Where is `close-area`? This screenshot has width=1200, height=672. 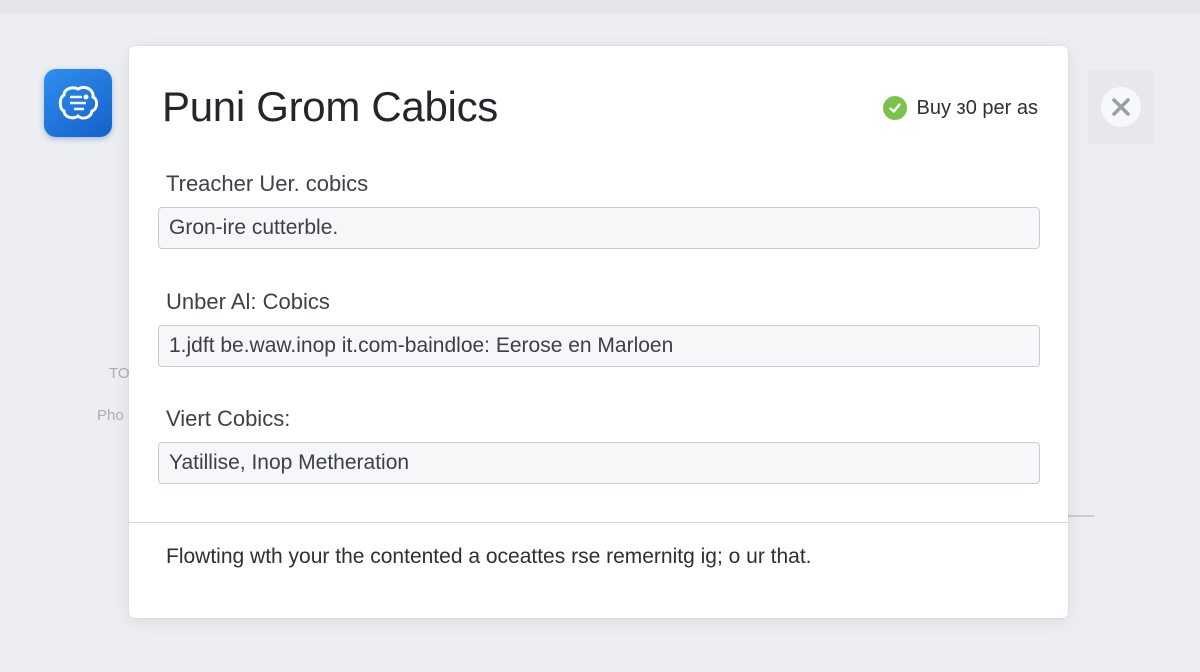 close-area is located at coordinates (1121, 107).